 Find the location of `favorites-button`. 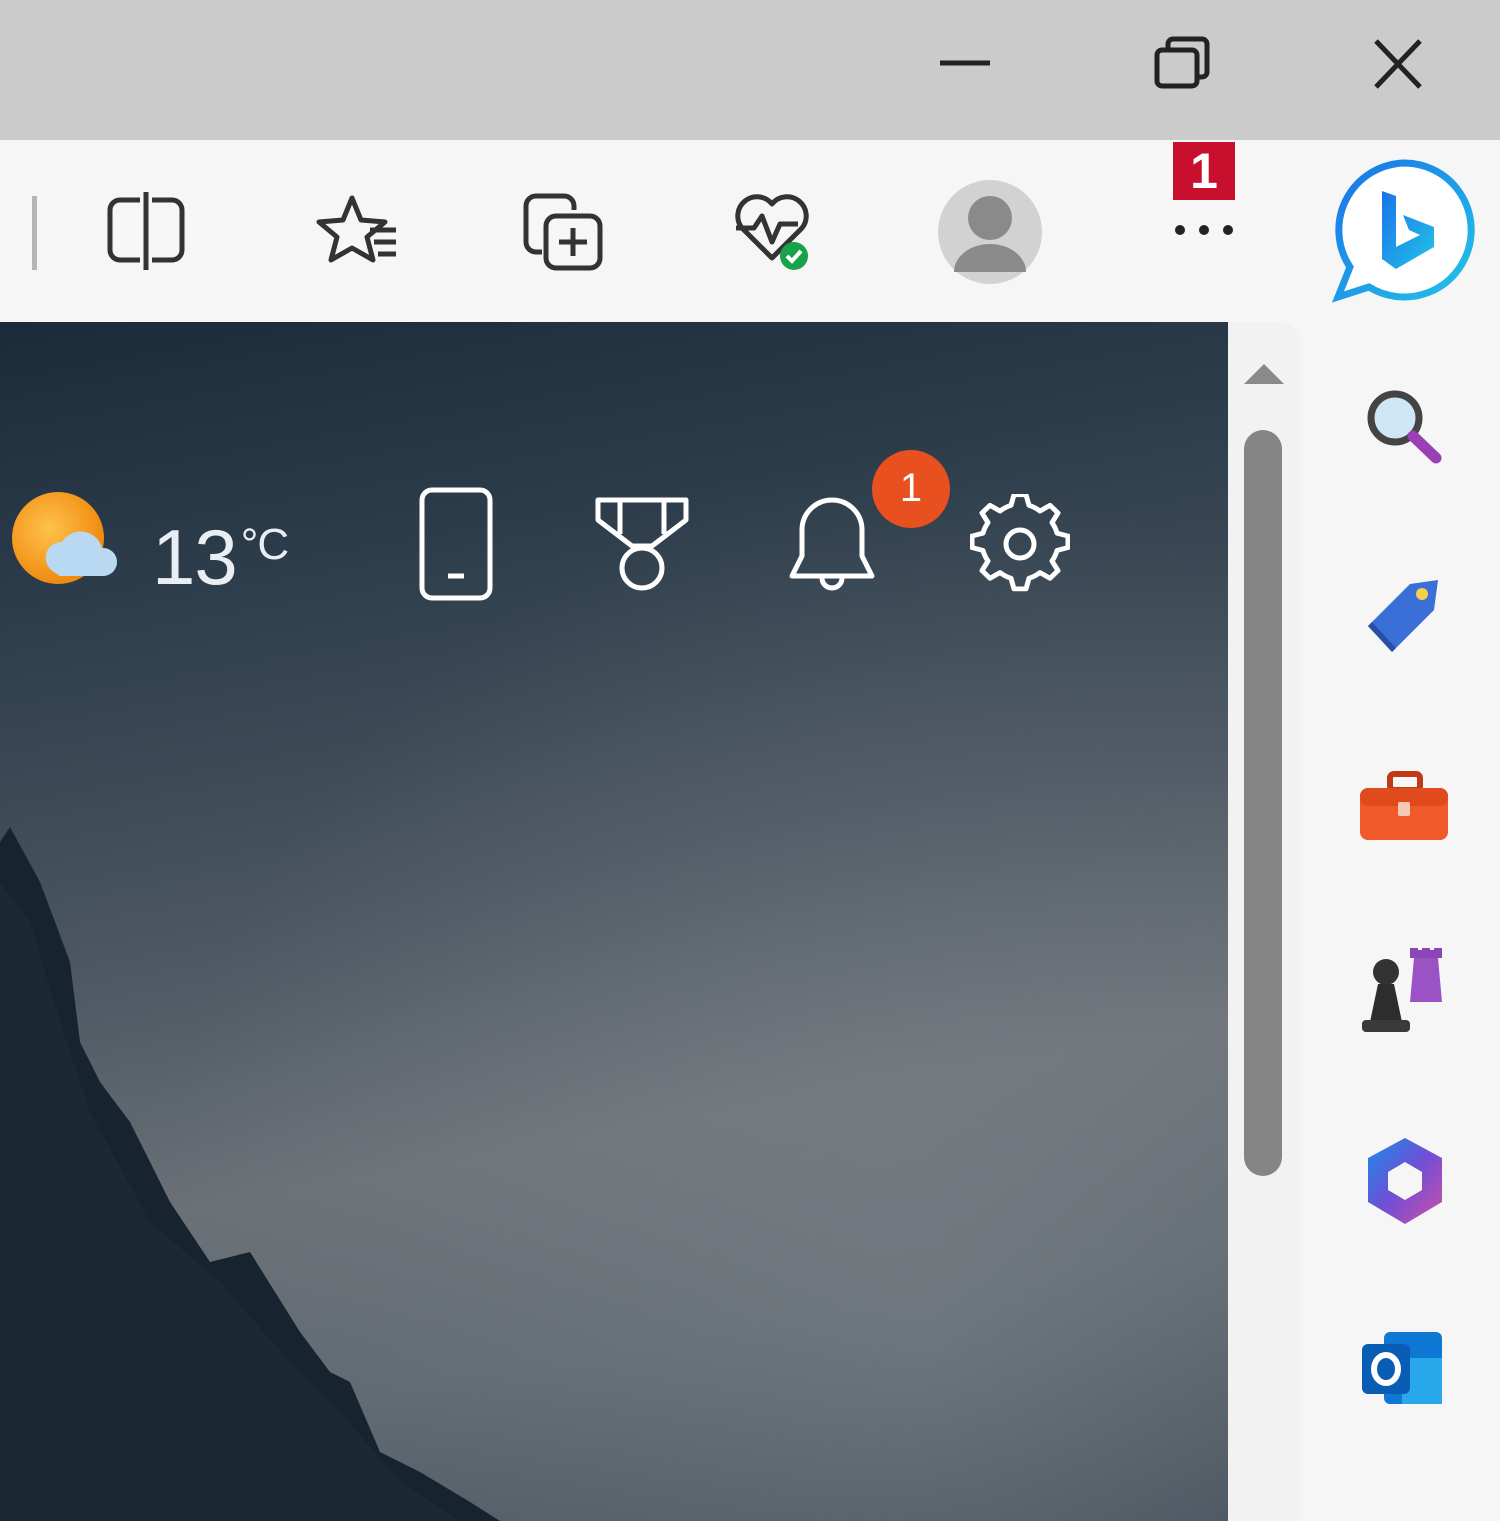

favorites-button is located at coordinates (357, 235).